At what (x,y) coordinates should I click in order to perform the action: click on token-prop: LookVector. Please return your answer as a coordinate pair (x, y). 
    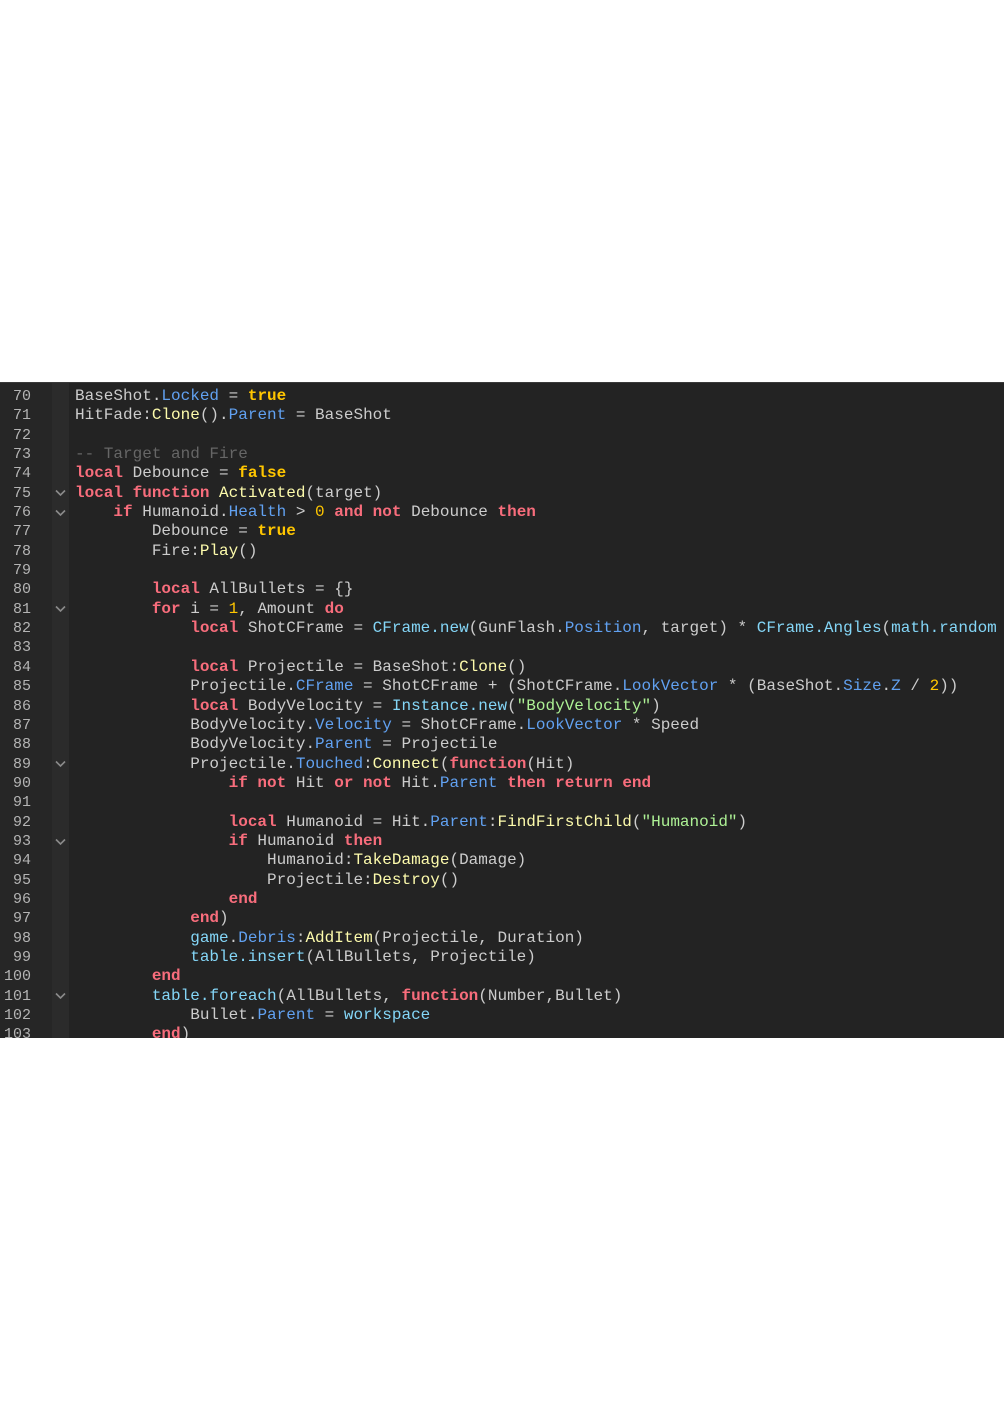
    Looking at the image, I should click on (670, 686).